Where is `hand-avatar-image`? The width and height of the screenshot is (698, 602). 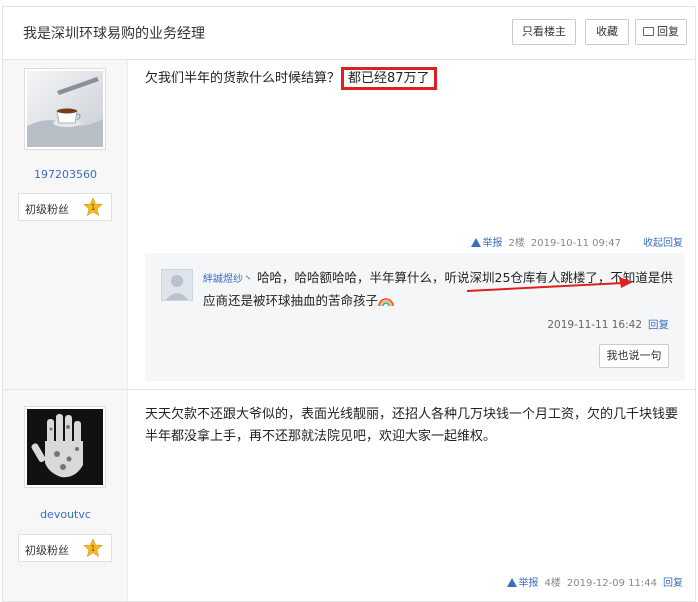 hand-avatar-image is located at coordinates (65, 447).